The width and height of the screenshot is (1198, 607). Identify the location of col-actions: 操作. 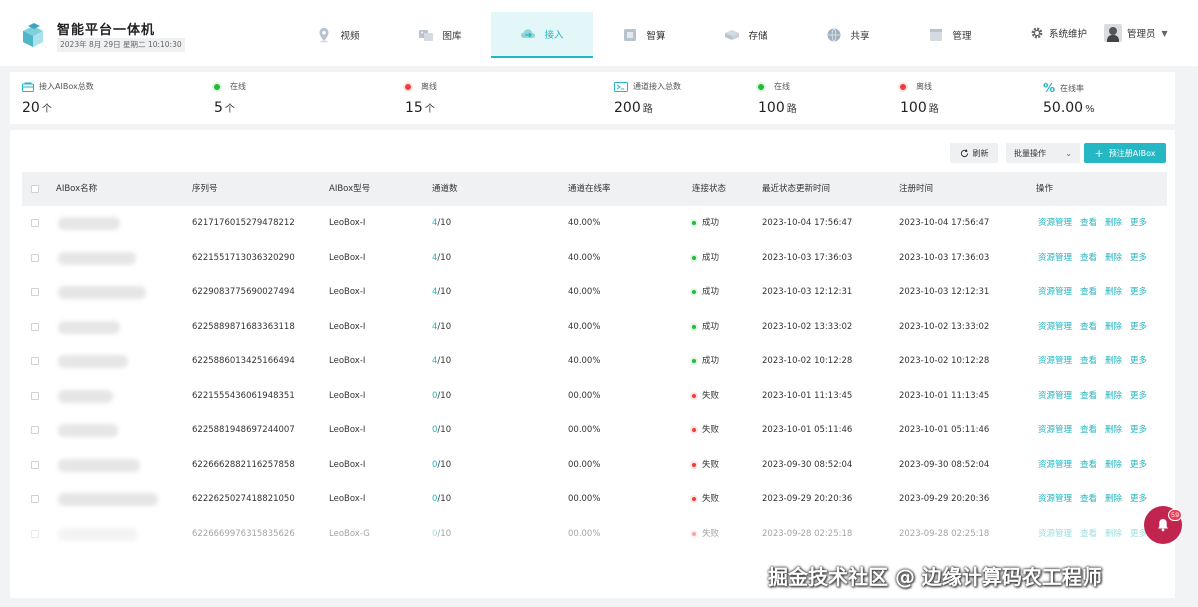
(1045, 189).